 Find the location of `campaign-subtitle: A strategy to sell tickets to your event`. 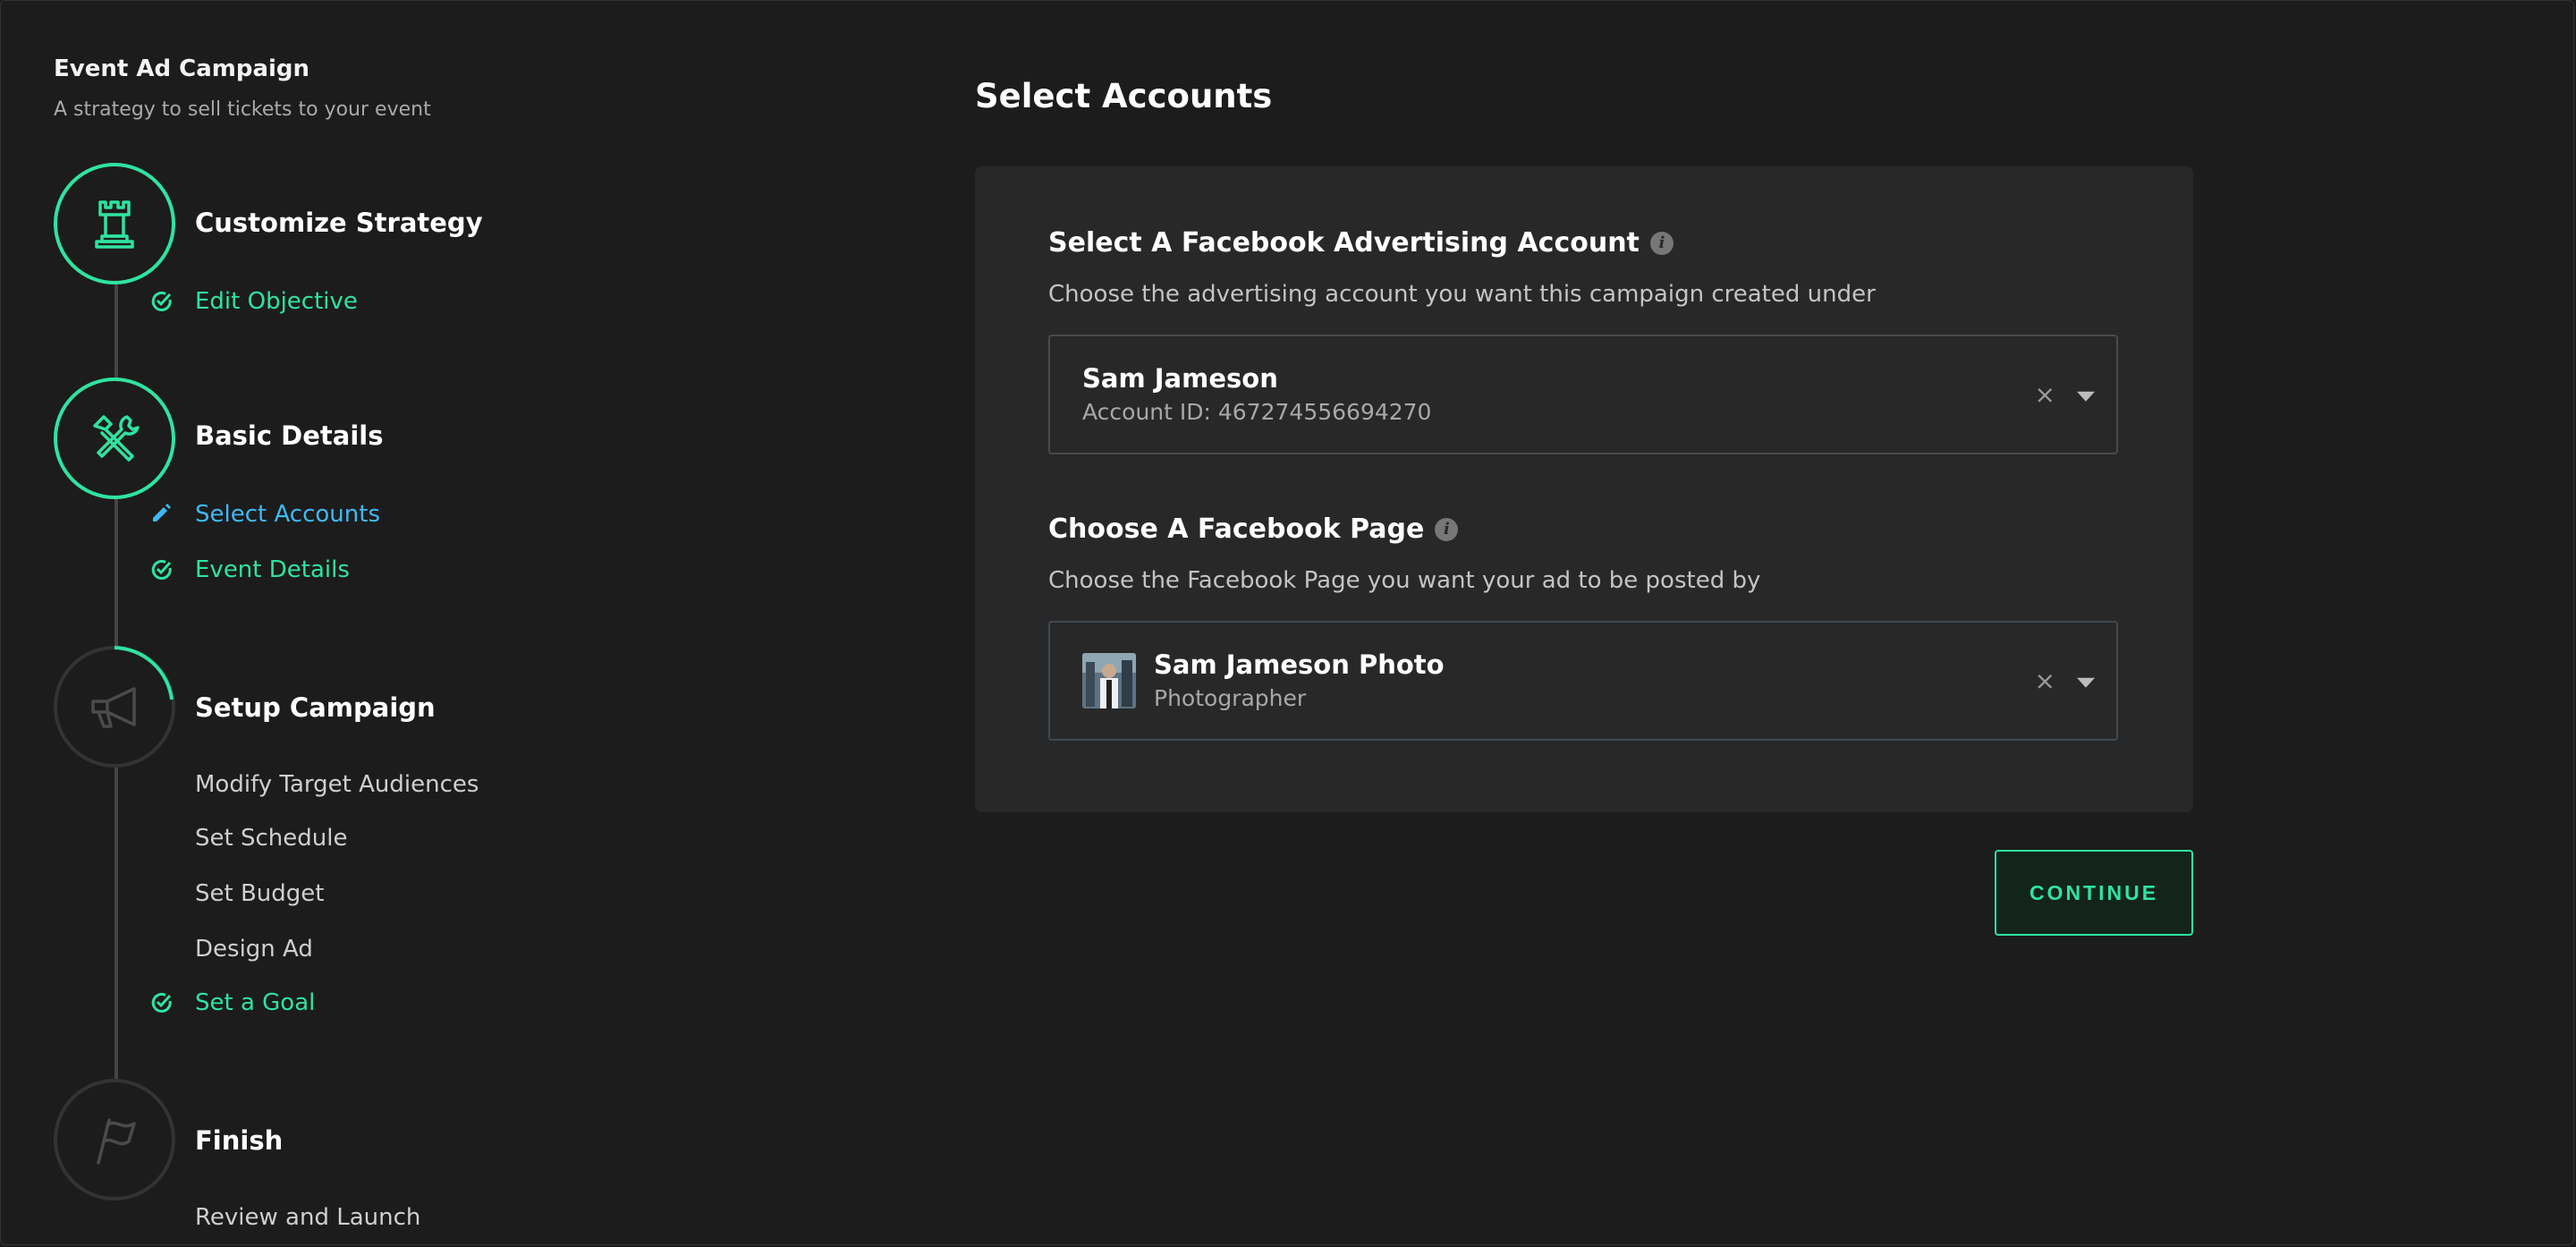

campaign-subtitle: A strategy to sell tickets to your event is located at coordinates (242, 109).